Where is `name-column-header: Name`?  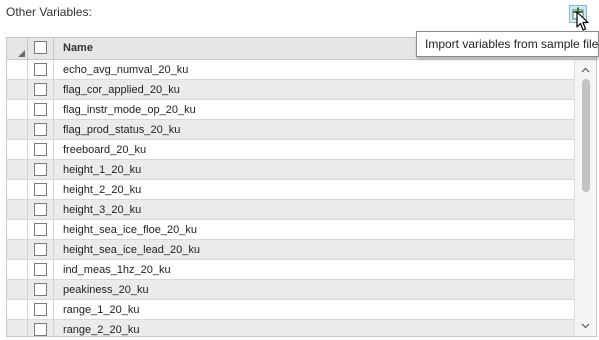
name-column-header: Name is located at coordinates (78, 48).